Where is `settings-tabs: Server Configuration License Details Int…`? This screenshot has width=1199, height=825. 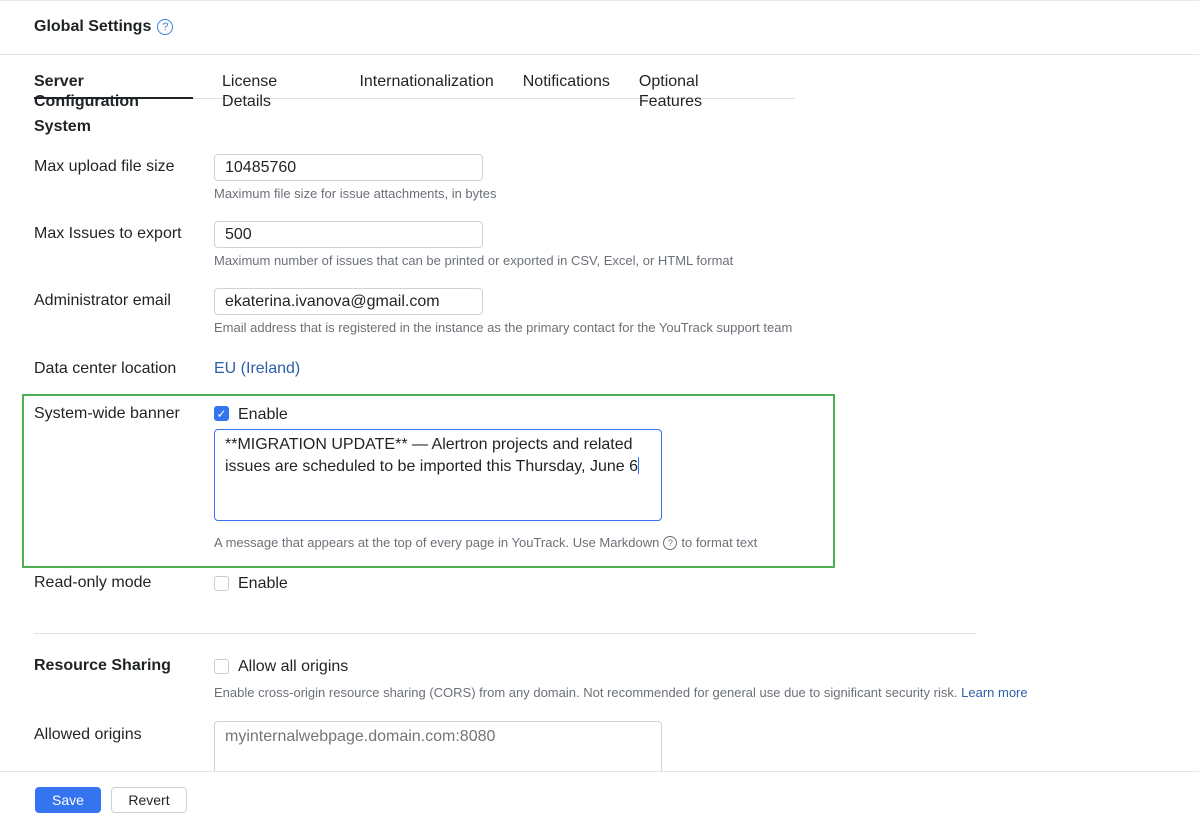 settings-tabs: Server Configuration License Details Int… is located at coordinates (414, 91).